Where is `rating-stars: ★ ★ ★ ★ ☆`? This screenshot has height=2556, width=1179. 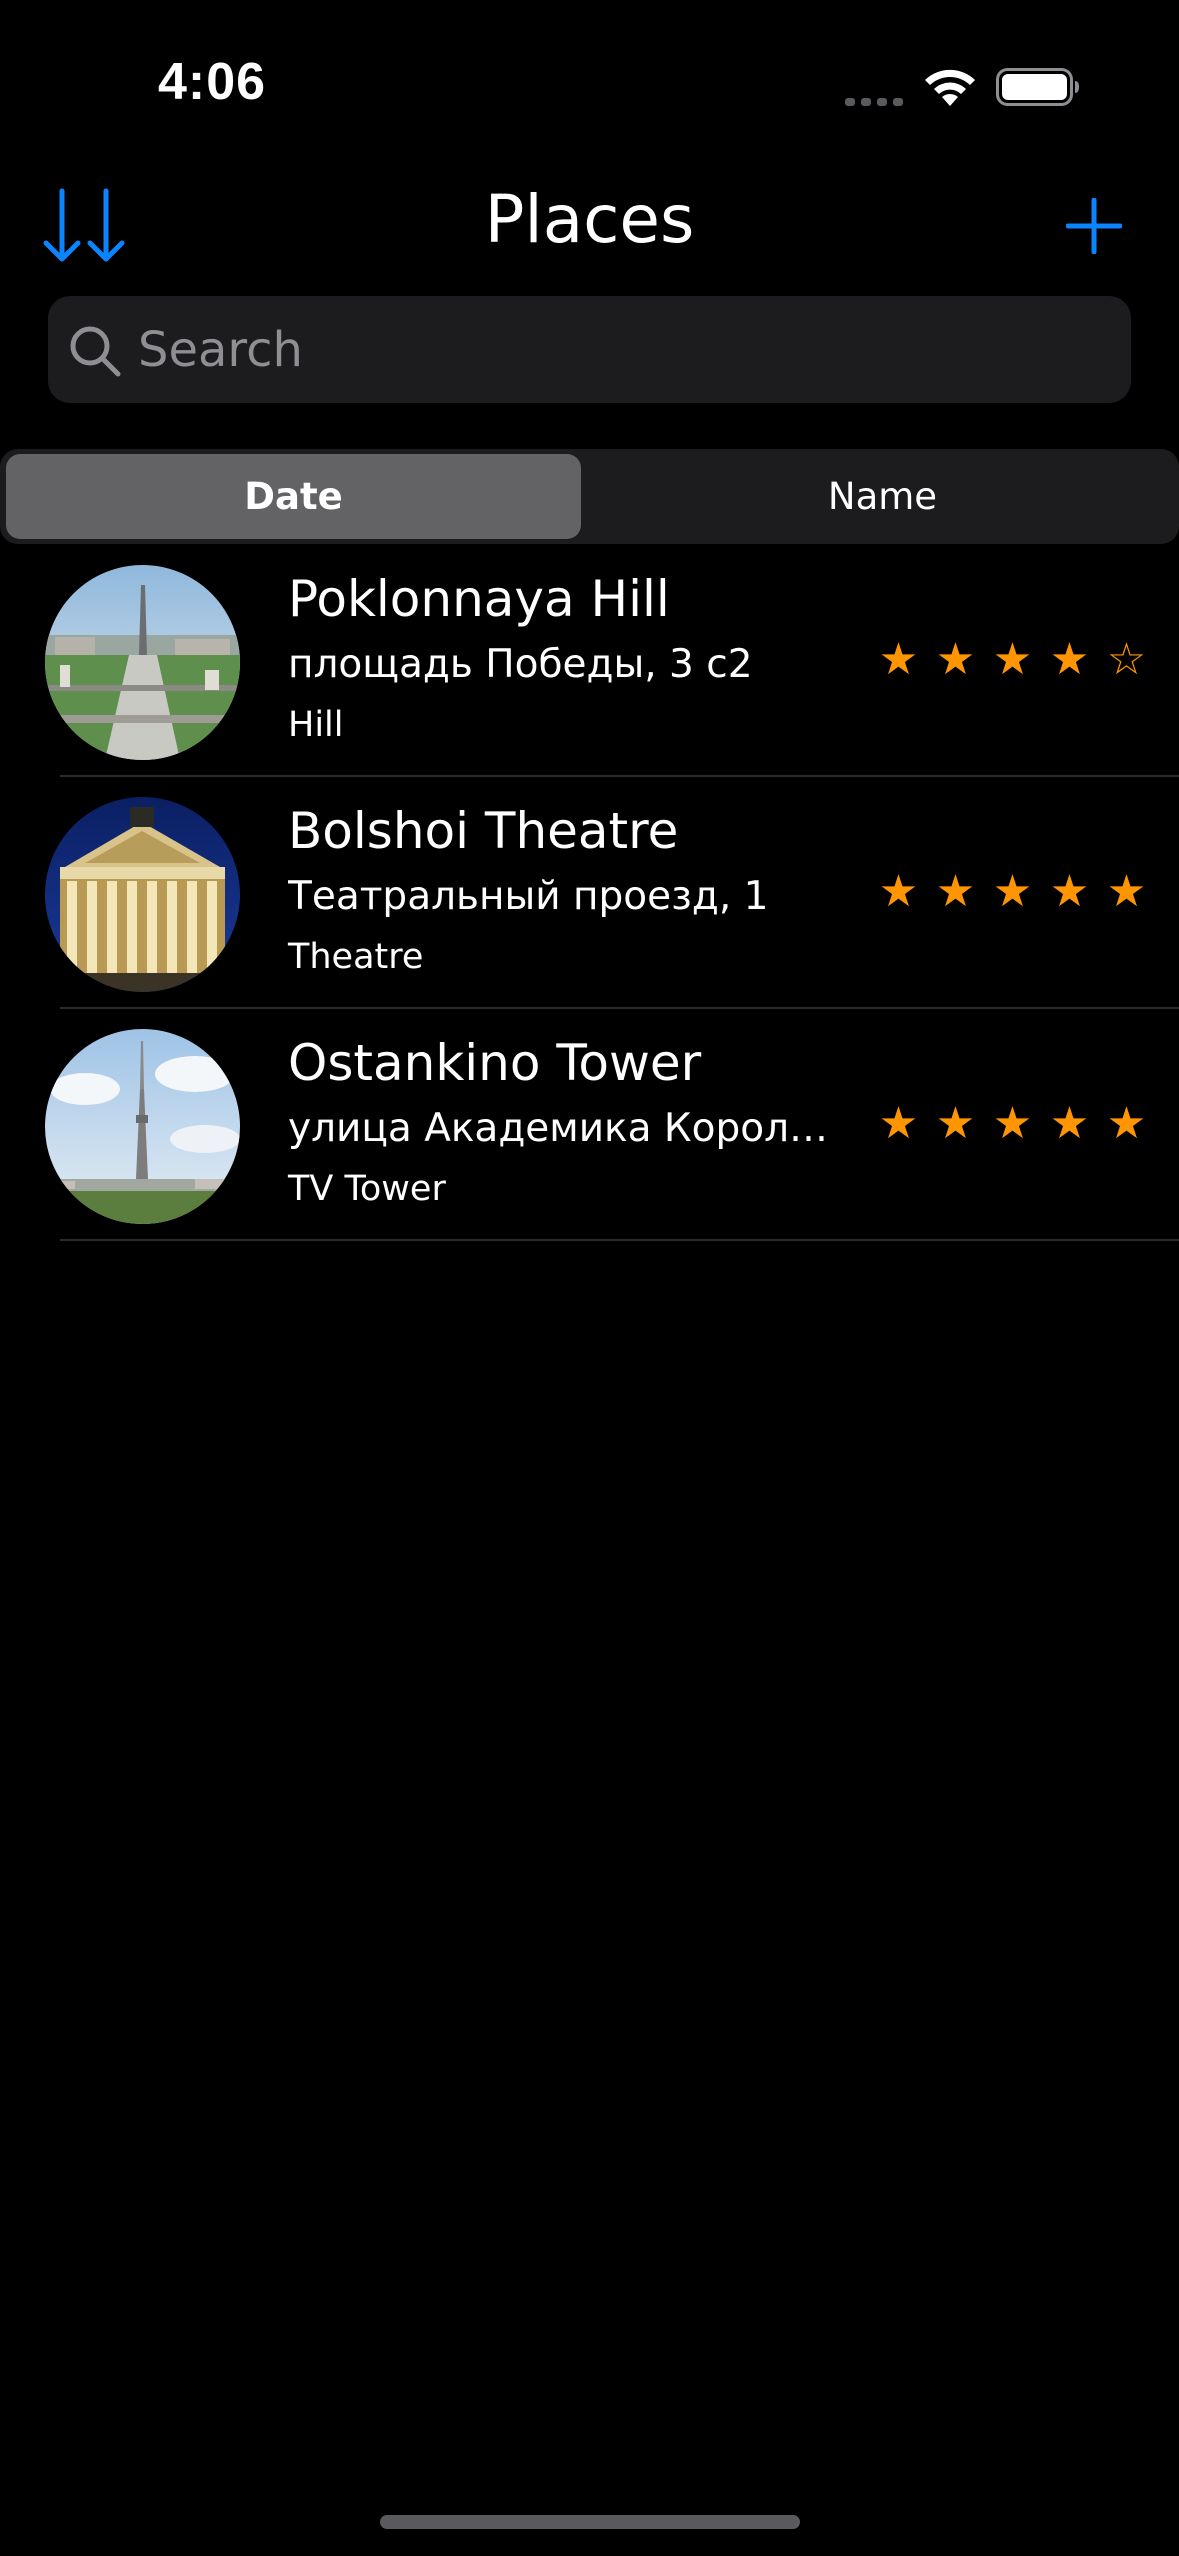
rating-stars: ★ ★ ★ ★ ☆ is located at coordinates (1012, 660).